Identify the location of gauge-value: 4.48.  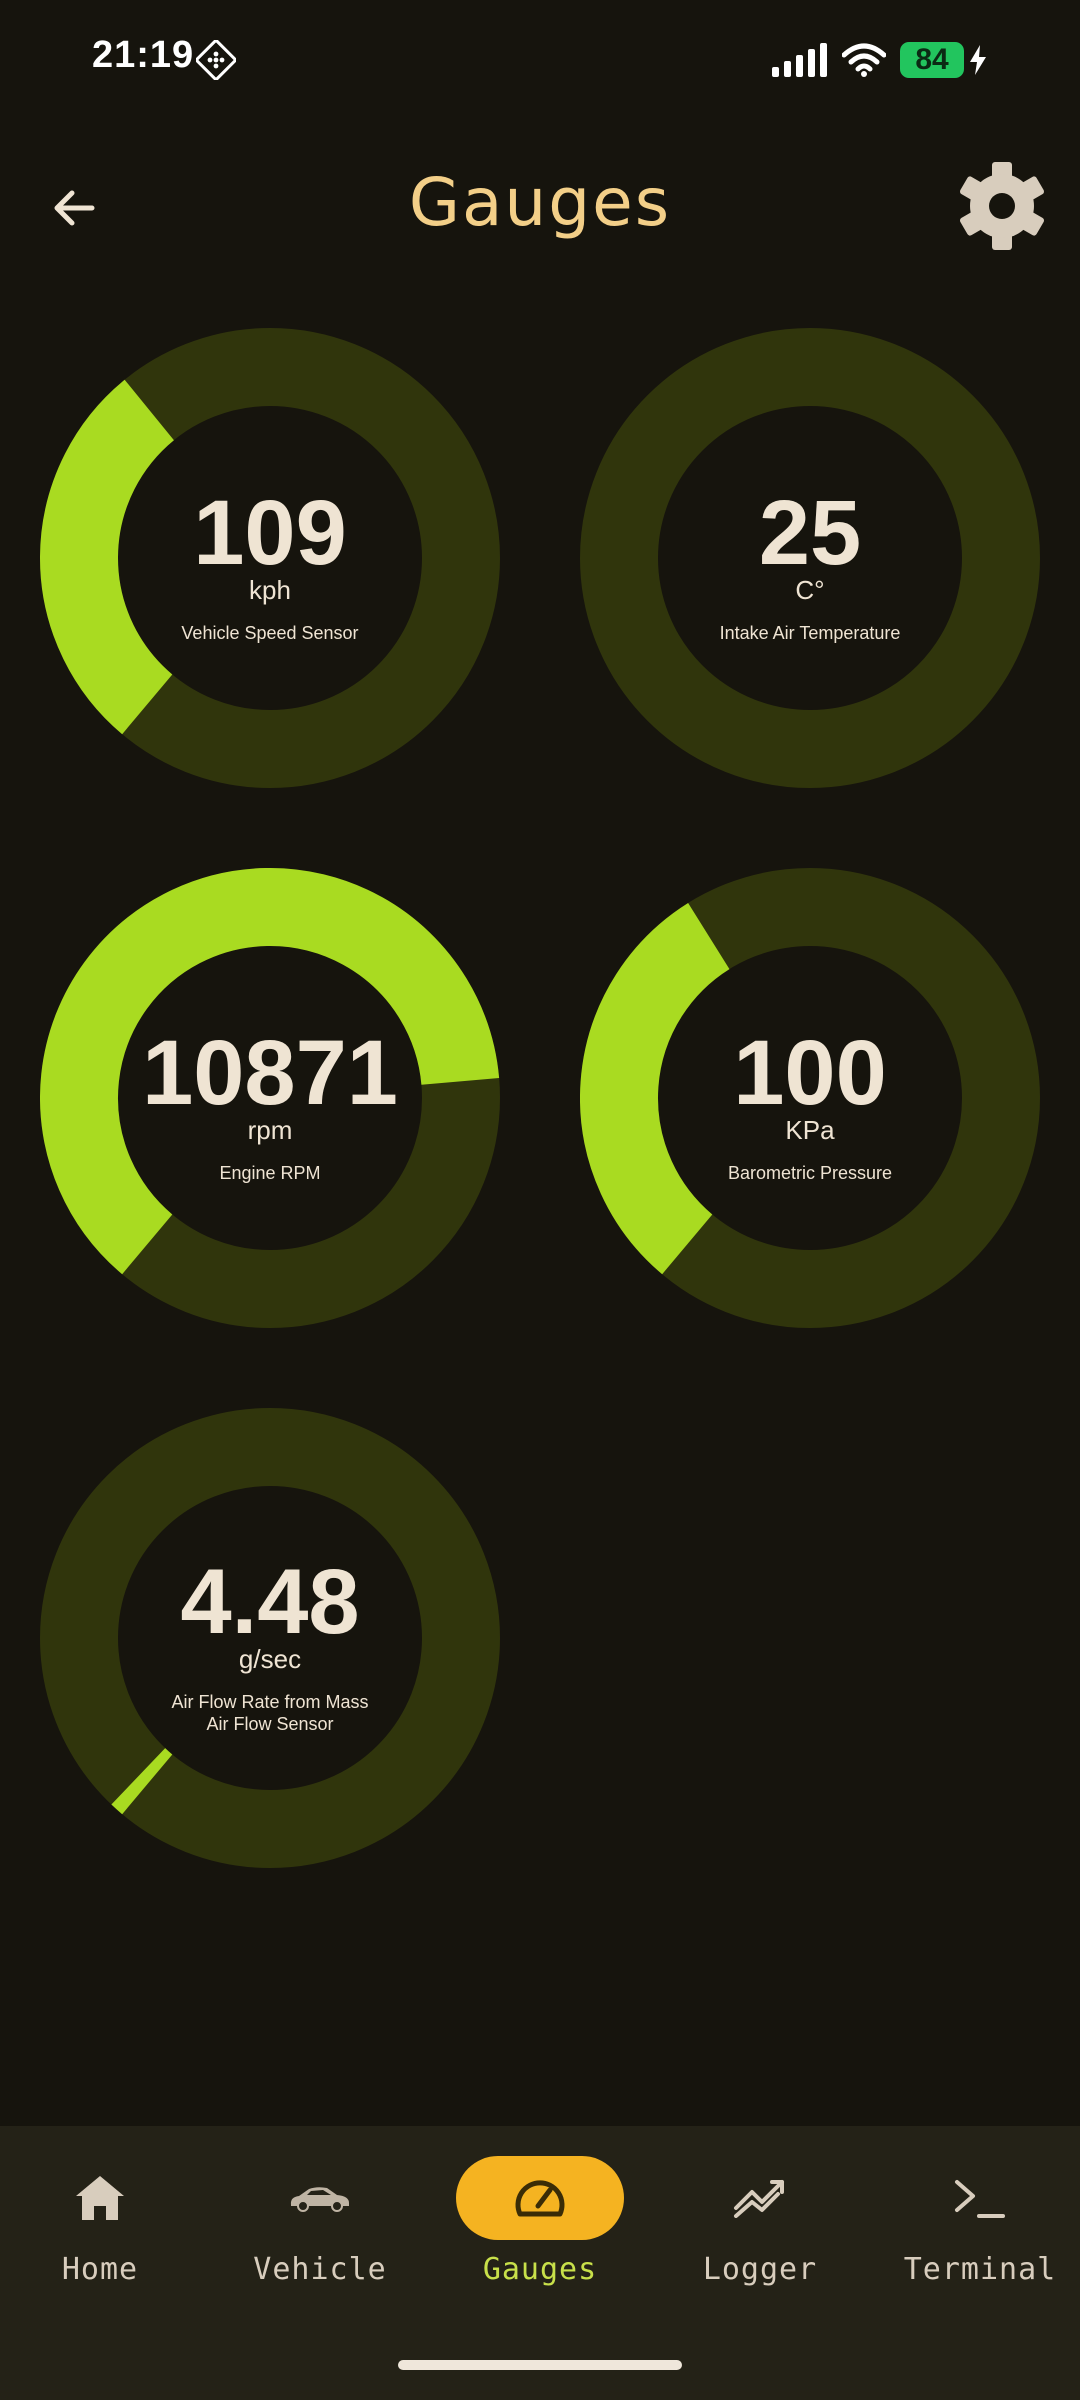
(270, 1602).